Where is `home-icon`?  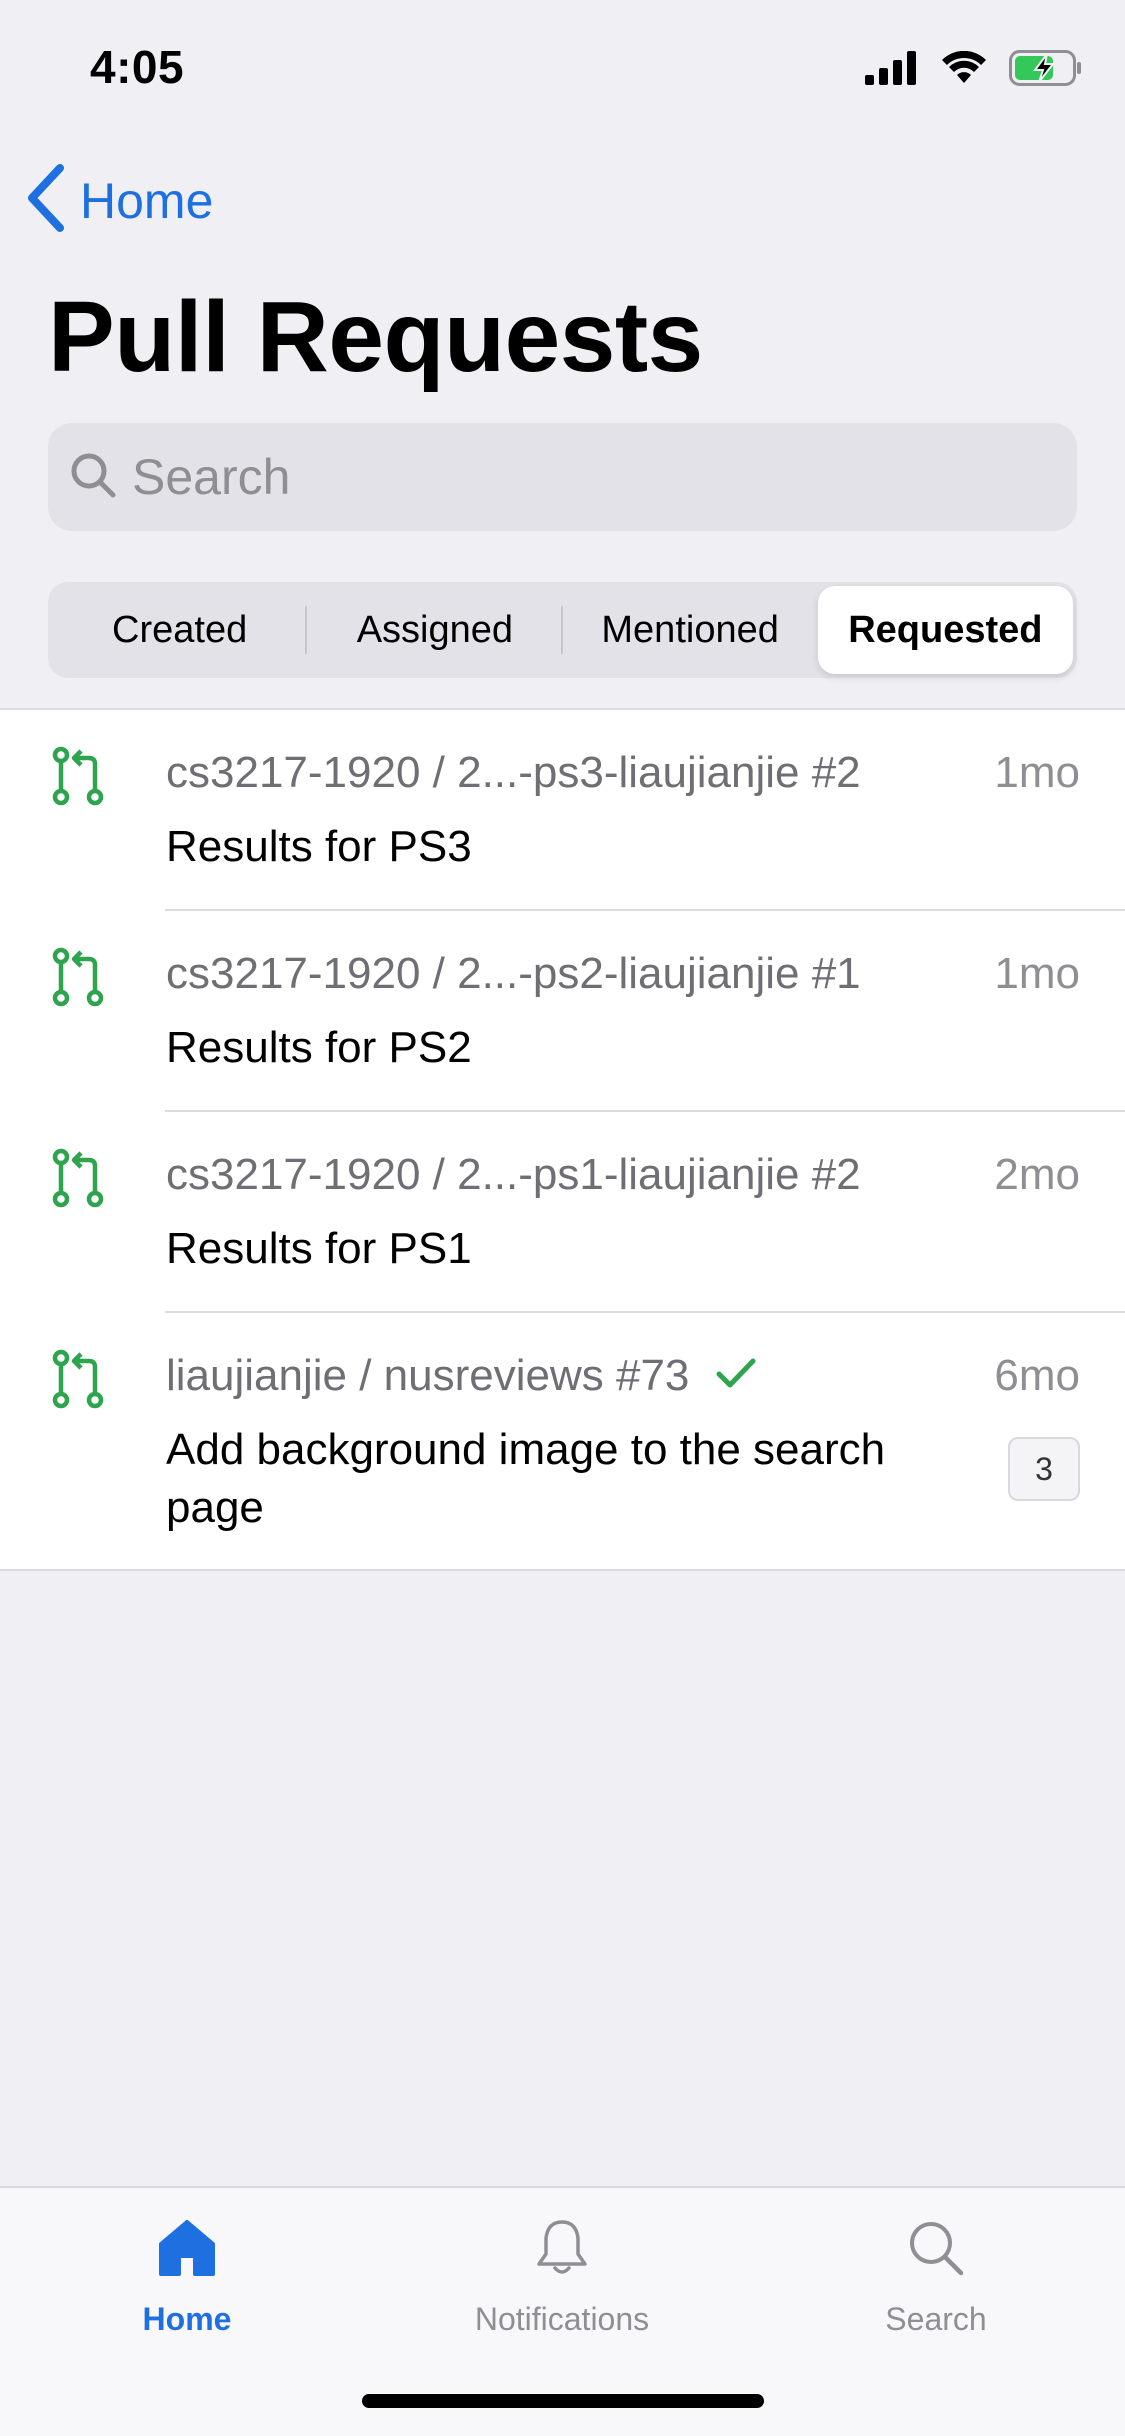 home-icon is located at coordinates (187, 2250).